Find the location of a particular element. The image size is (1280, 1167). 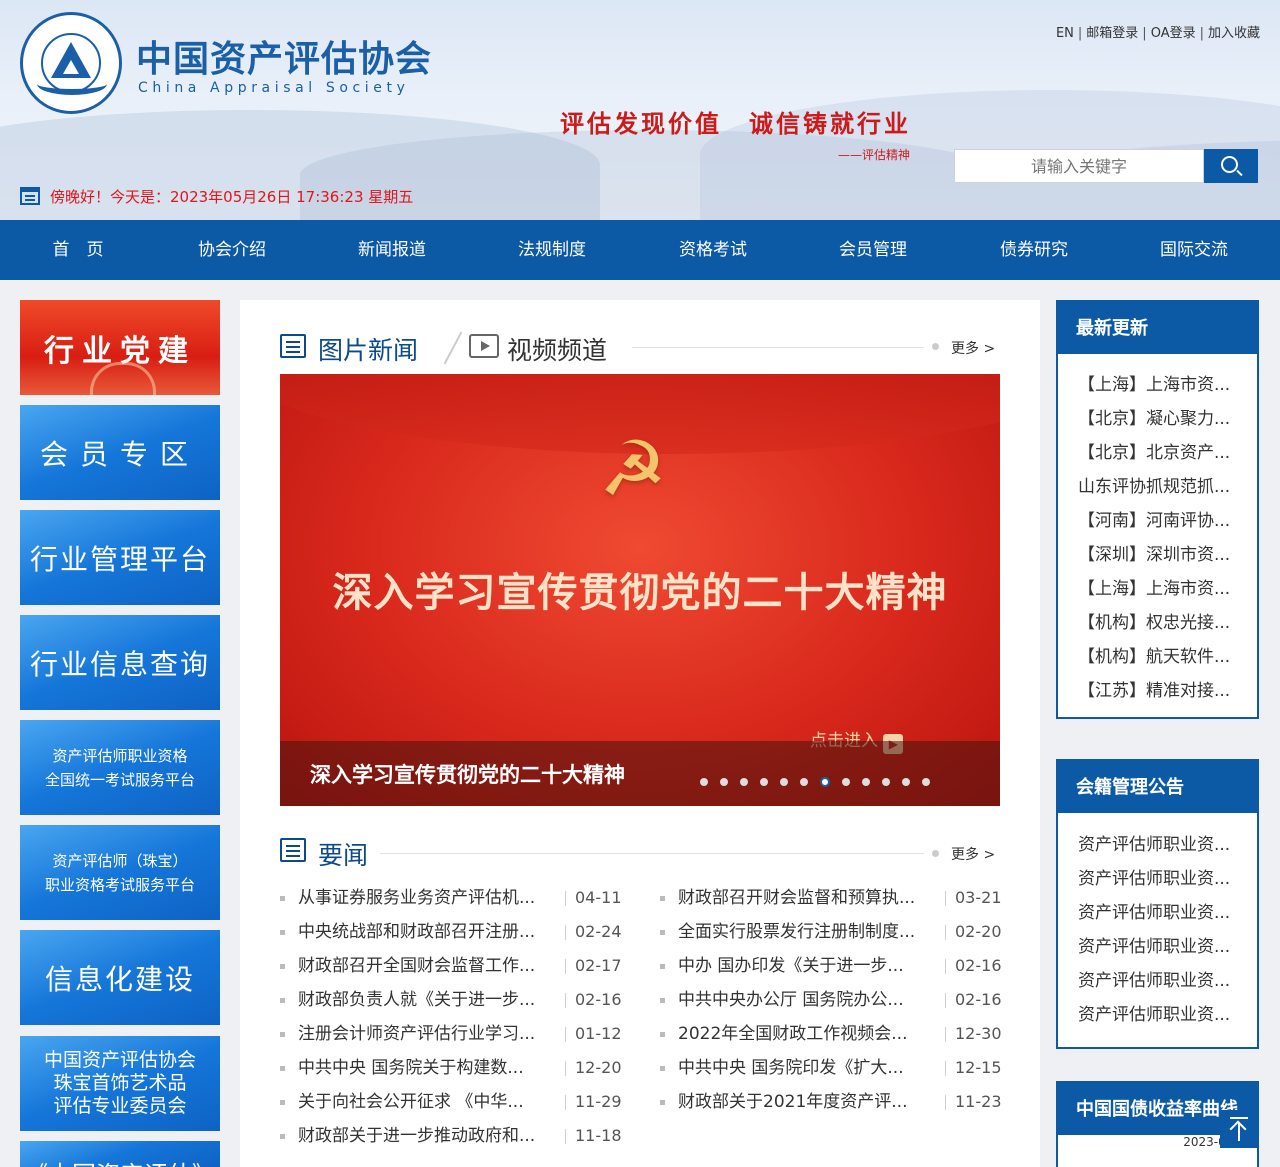

carousel-dots is located at coordinates (821, 779).